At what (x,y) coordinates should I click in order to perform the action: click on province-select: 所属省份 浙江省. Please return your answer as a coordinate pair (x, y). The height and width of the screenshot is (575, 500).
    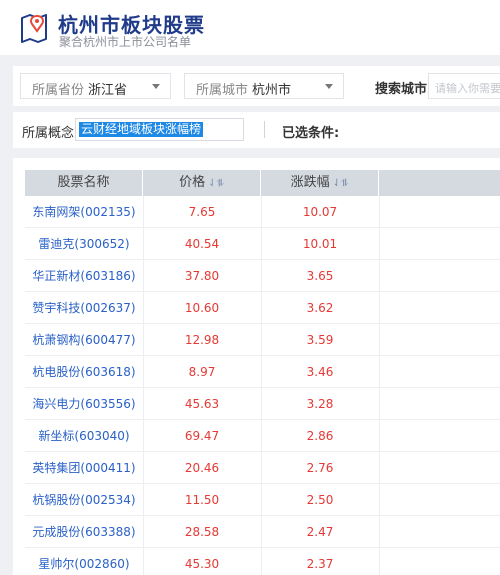
    Looking at the image, I should click on (95, 86).